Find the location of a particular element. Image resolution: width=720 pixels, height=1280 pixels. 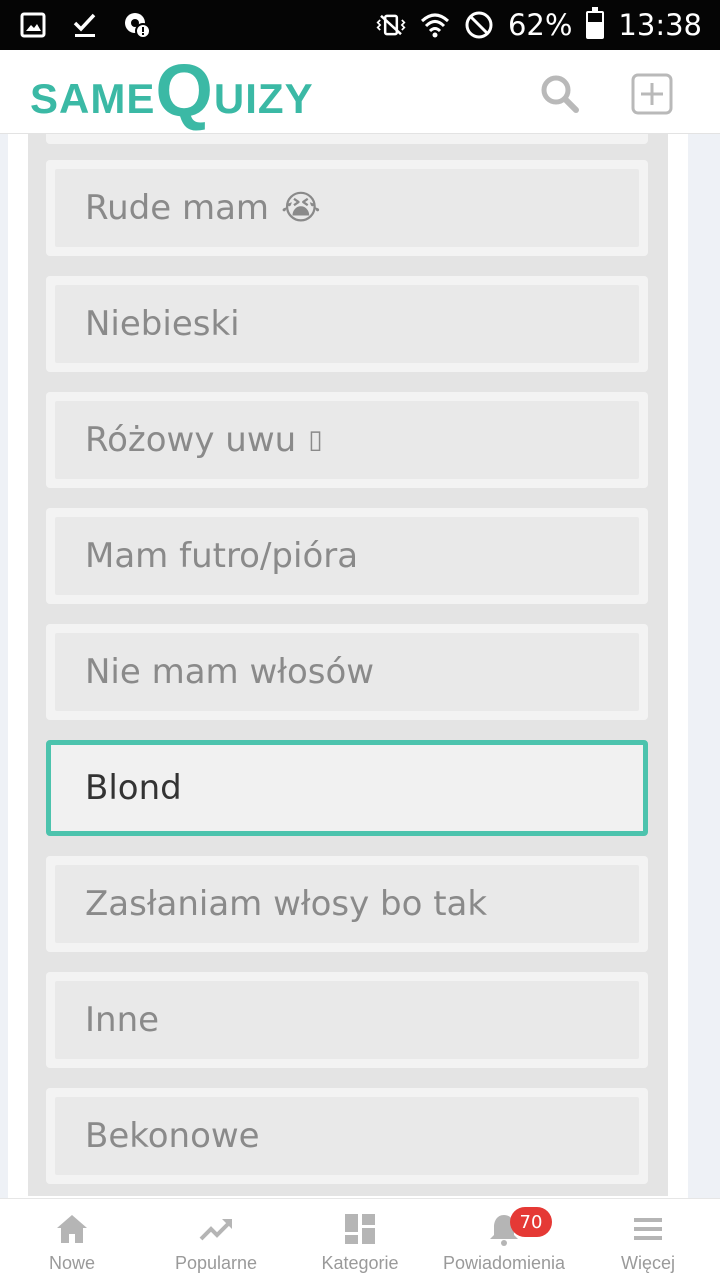

notification-badge: 70 is located at coordinates (531, 1222).